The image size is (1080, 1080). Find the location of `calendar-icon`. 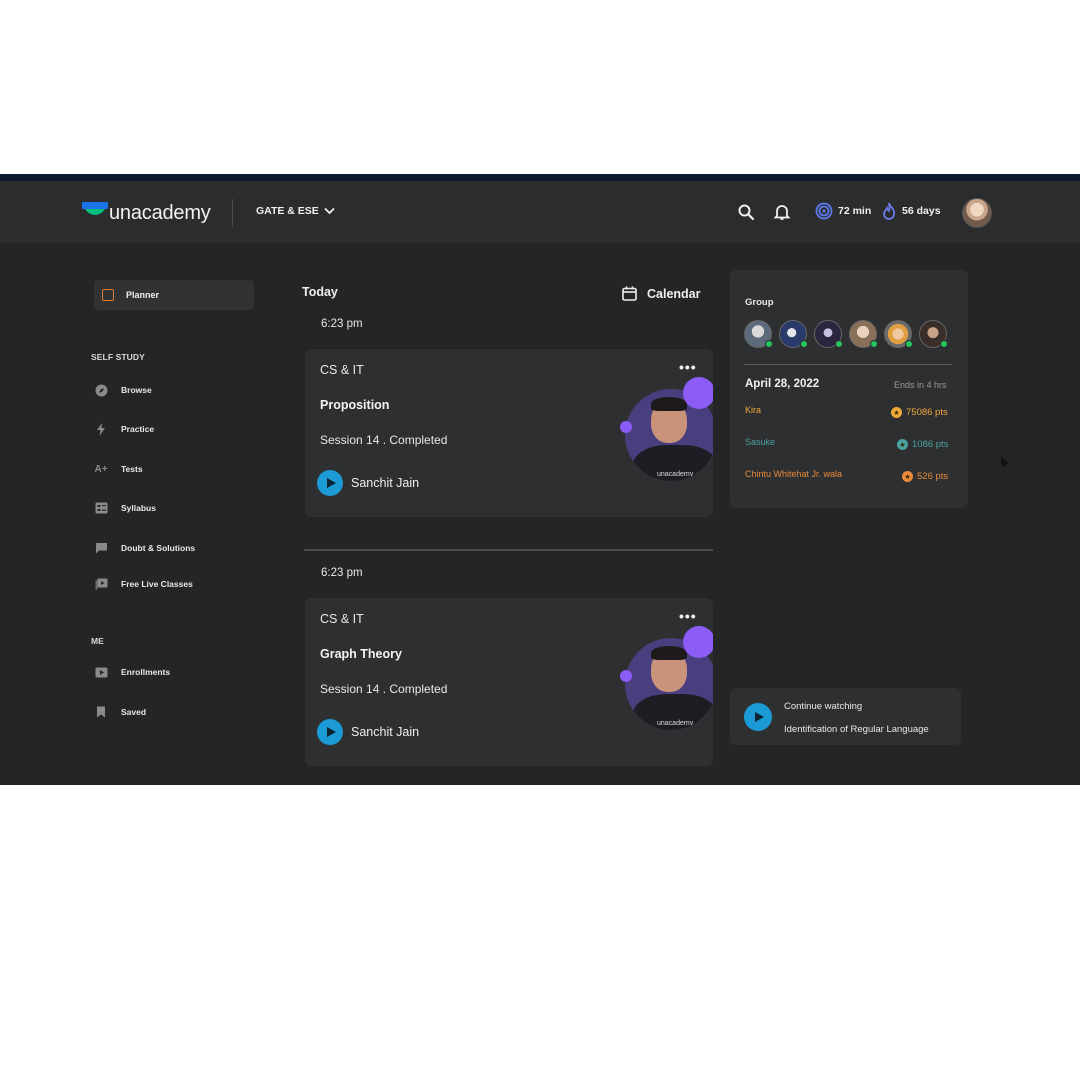

calendar-icon is located at coordinates (629, 293).